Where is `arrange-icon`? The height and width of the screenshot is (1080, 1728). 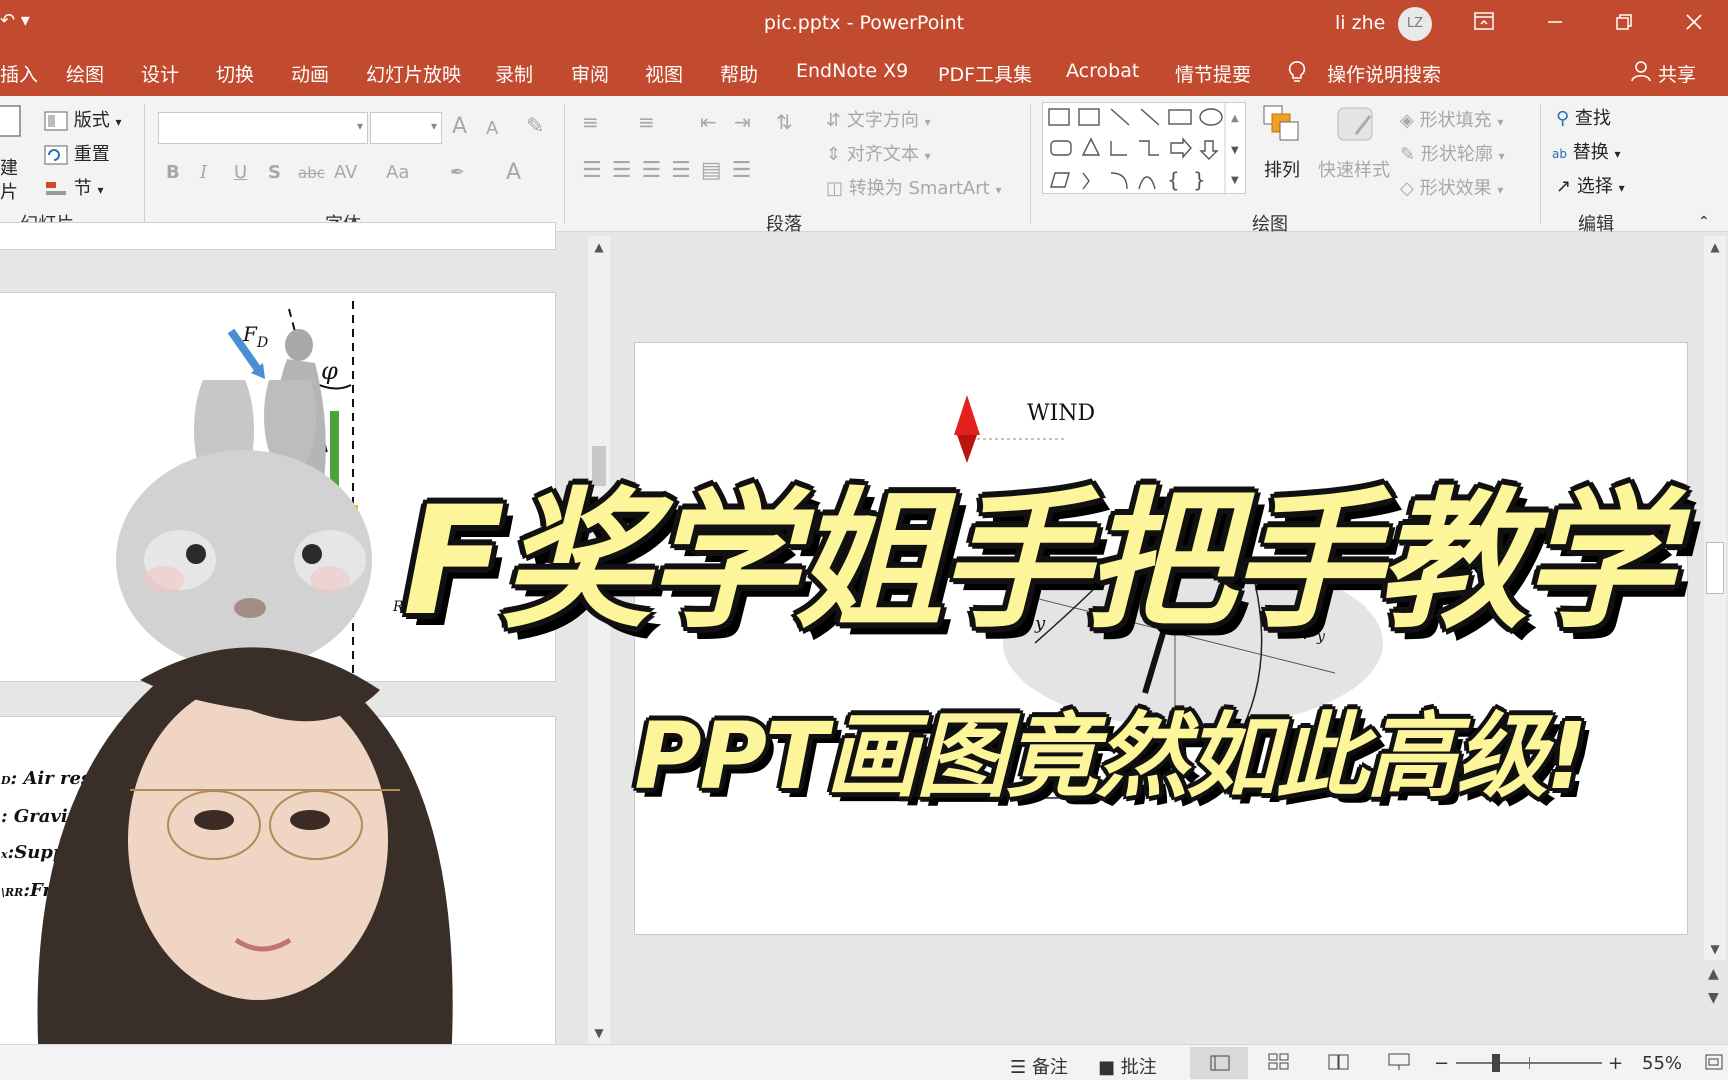
arrange-icon is located at coordinates (1284, 126).